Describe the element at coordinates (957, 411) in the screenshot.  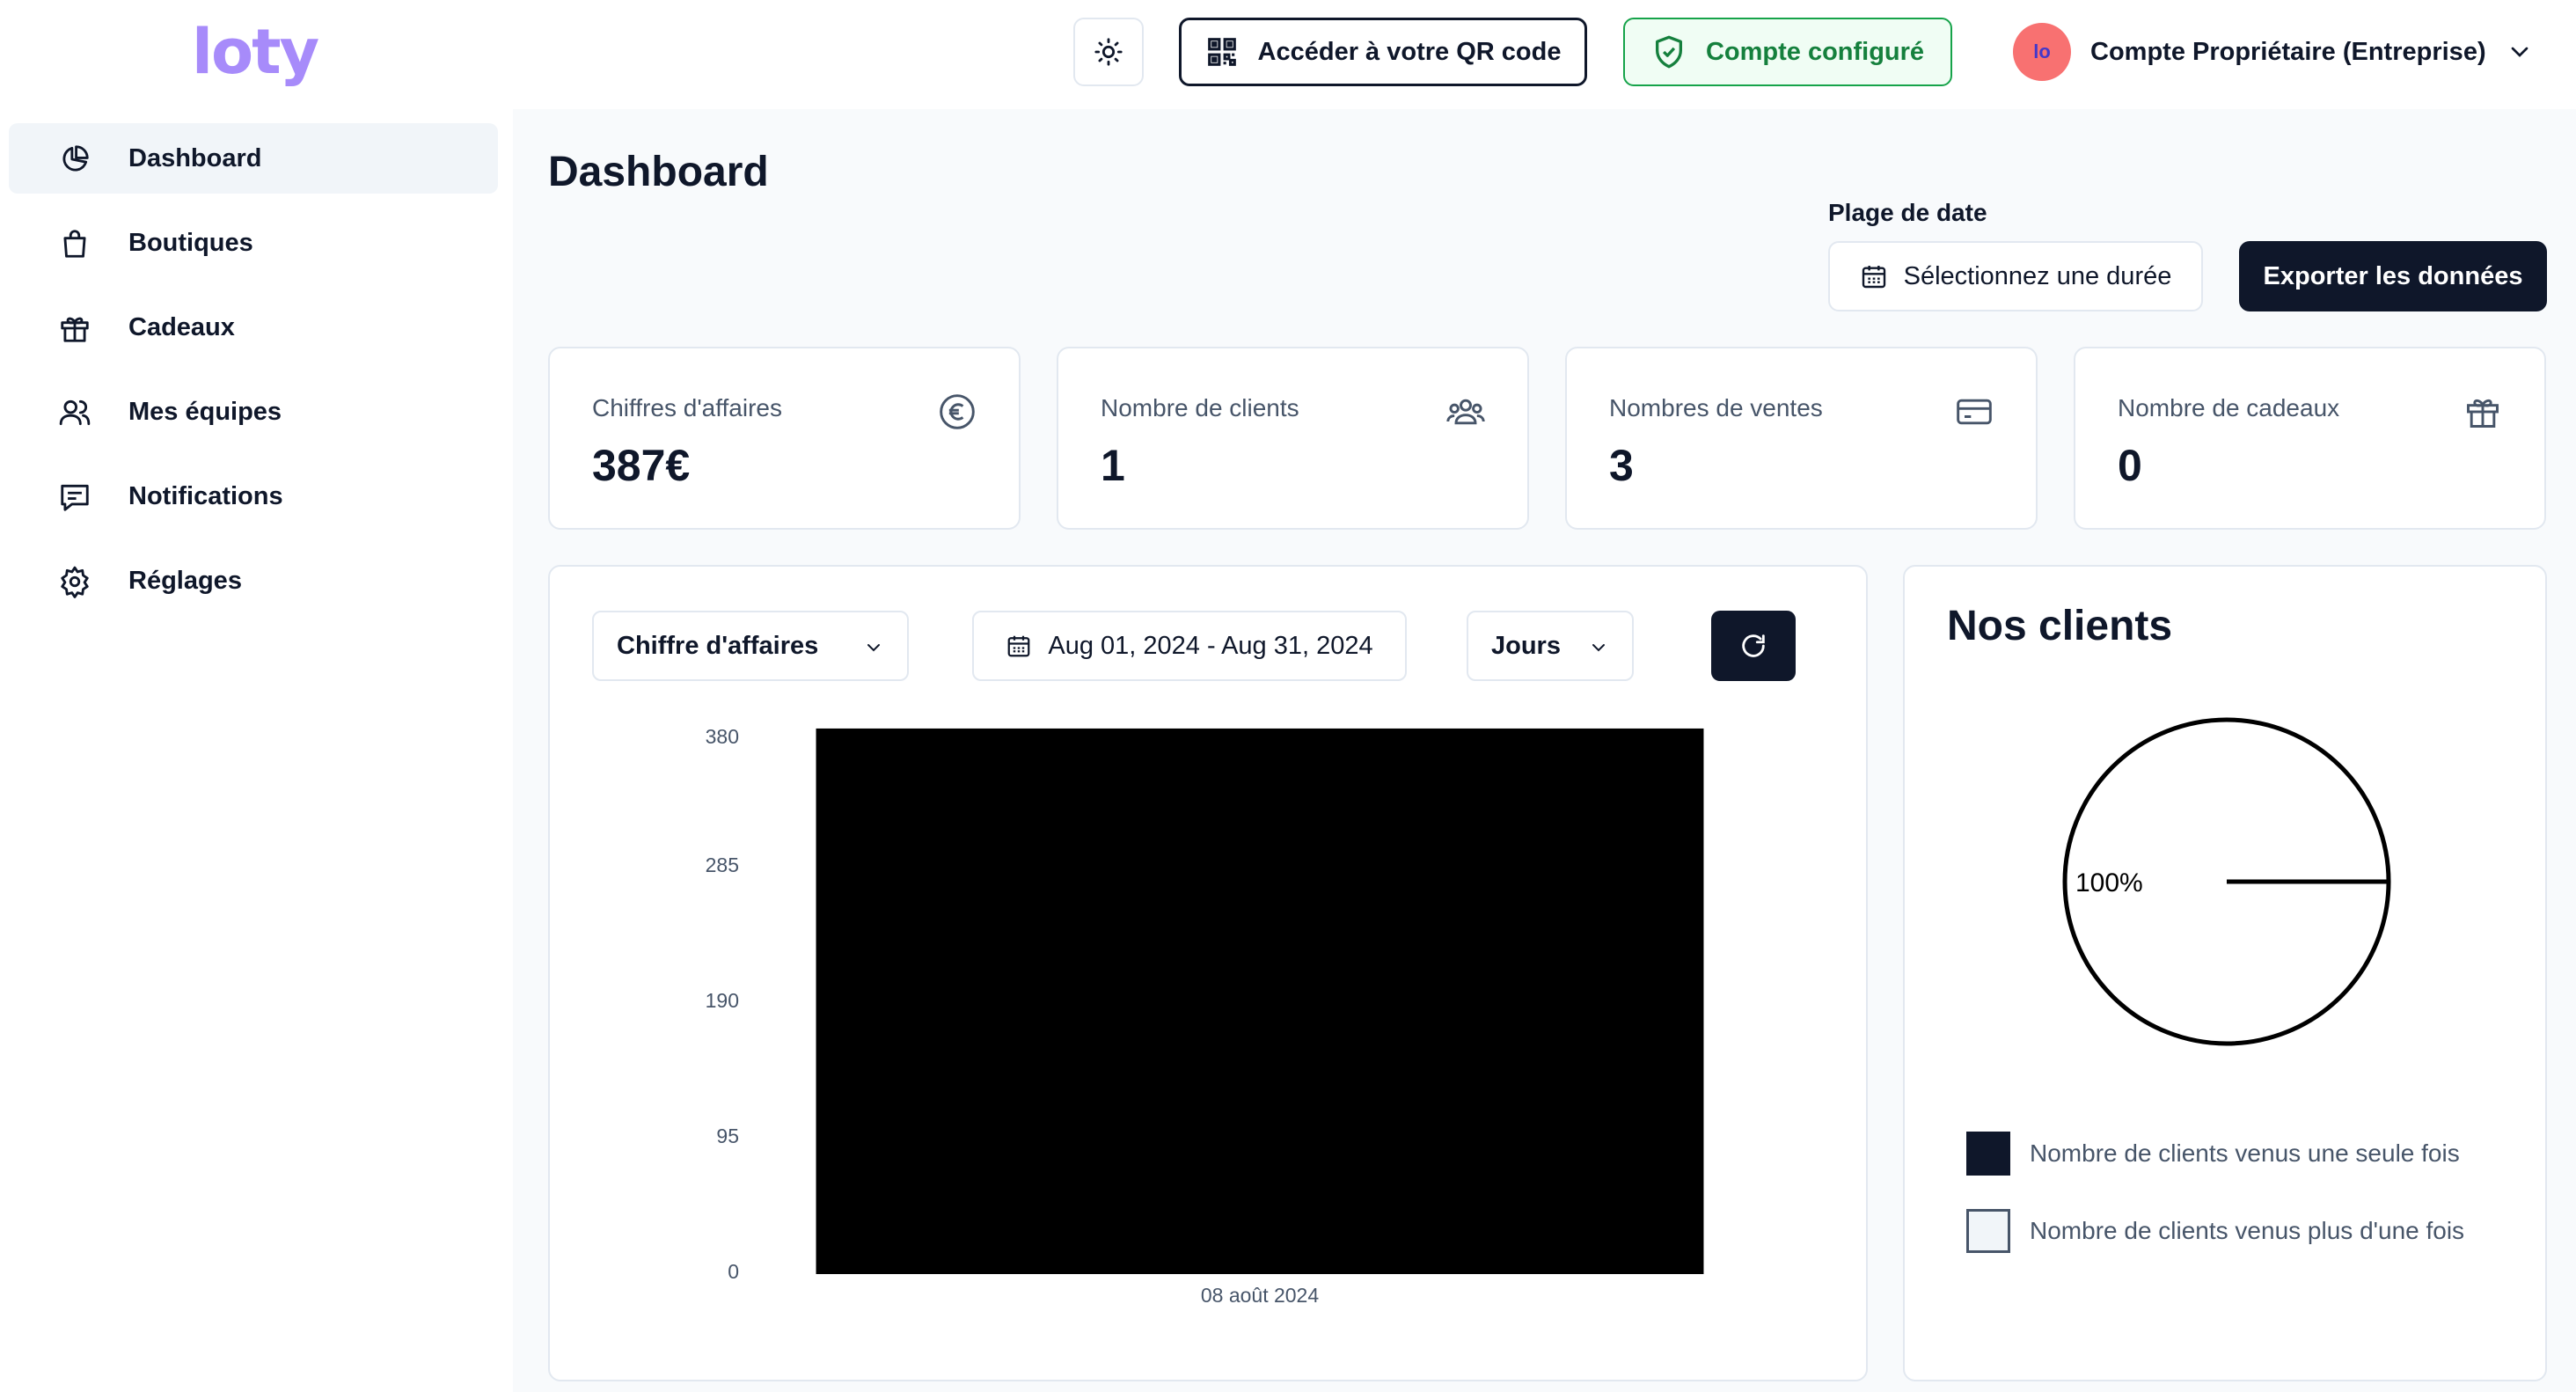
I see `euro-icon` at that location.